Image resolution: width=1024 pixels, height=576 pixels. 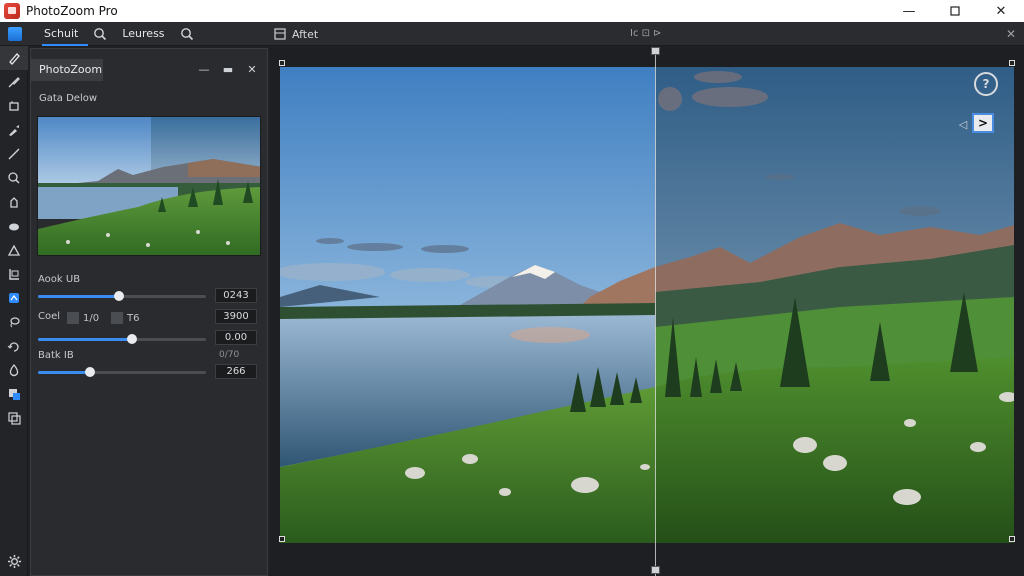 I want to click on coel-chip-1: 1/0, so click(x=83, y=318).